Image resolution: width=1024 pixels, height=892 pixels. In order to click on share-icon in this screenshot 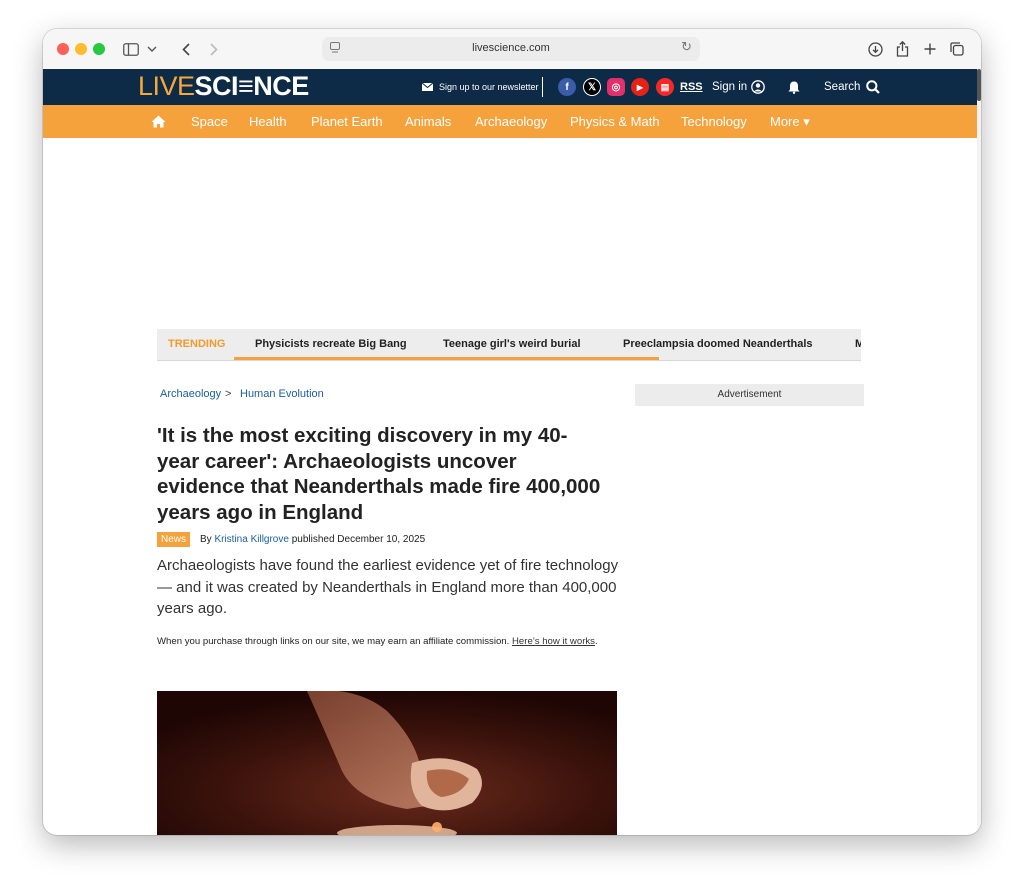, I will do `click(902, 49)`.